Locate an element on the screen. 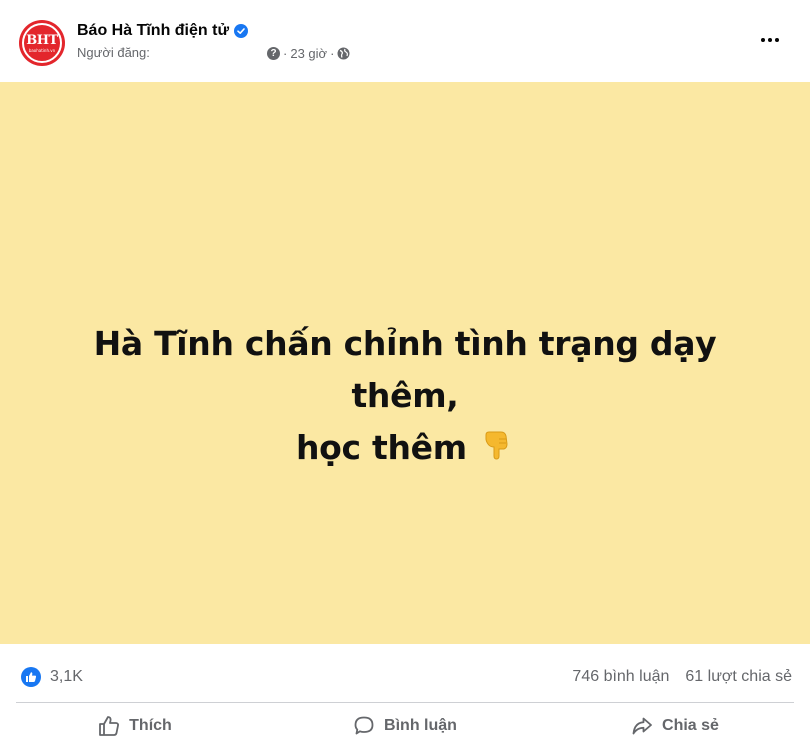 Image resolution: width=810 pixels, height=748 pixels. post-actions: Thích Bình luận Chia sẻ is located at coordinates (405, 726).